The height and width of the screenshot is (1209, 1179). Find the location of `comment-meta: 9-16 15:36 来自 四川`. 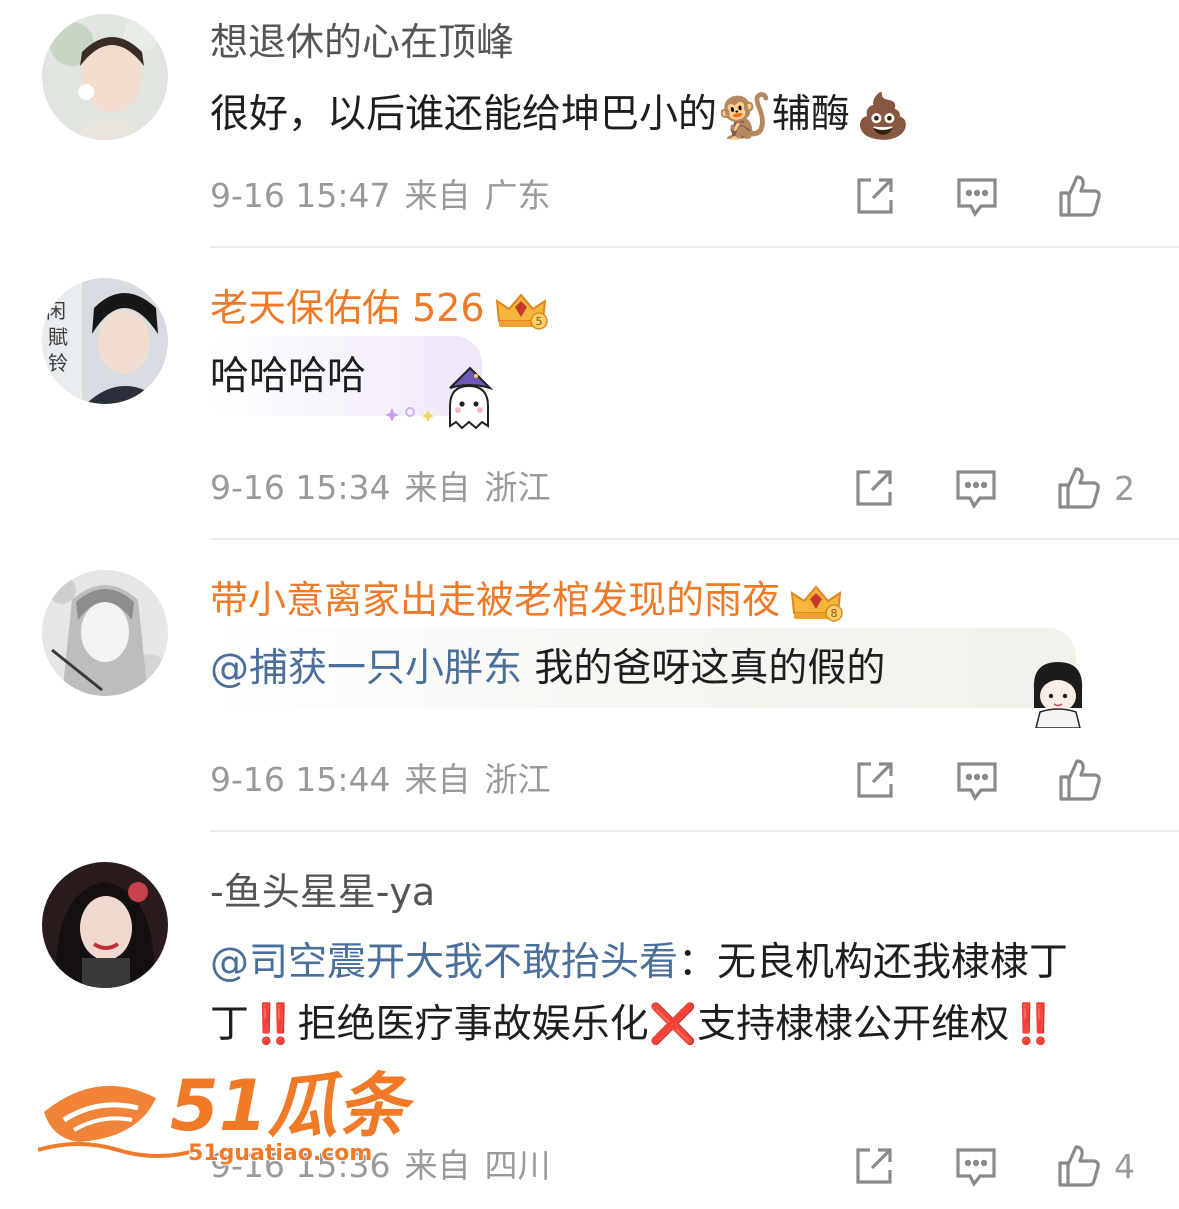

comment-meta: 9-16 15:36 来自 四川 is located at coordinates (380, 1166).